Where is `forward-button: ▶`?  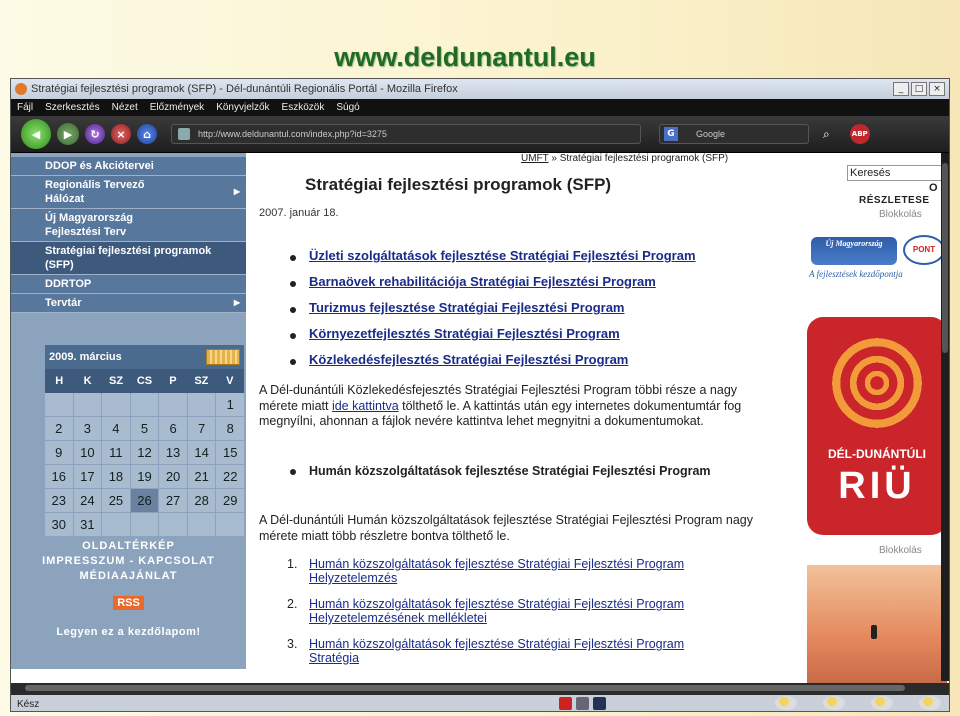
forward-button: ▶ is located at coordinates (68, 134).